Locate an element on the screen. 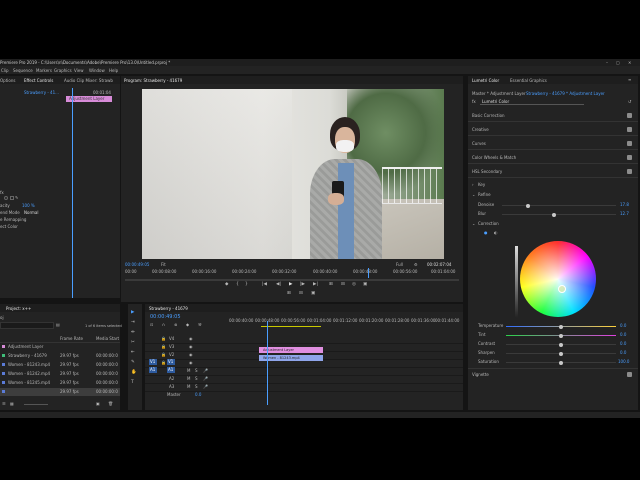 Image resolution: width=640 pixels, height=480 pixels. reset-icon: ↺ is located at coordinates (629, 101).